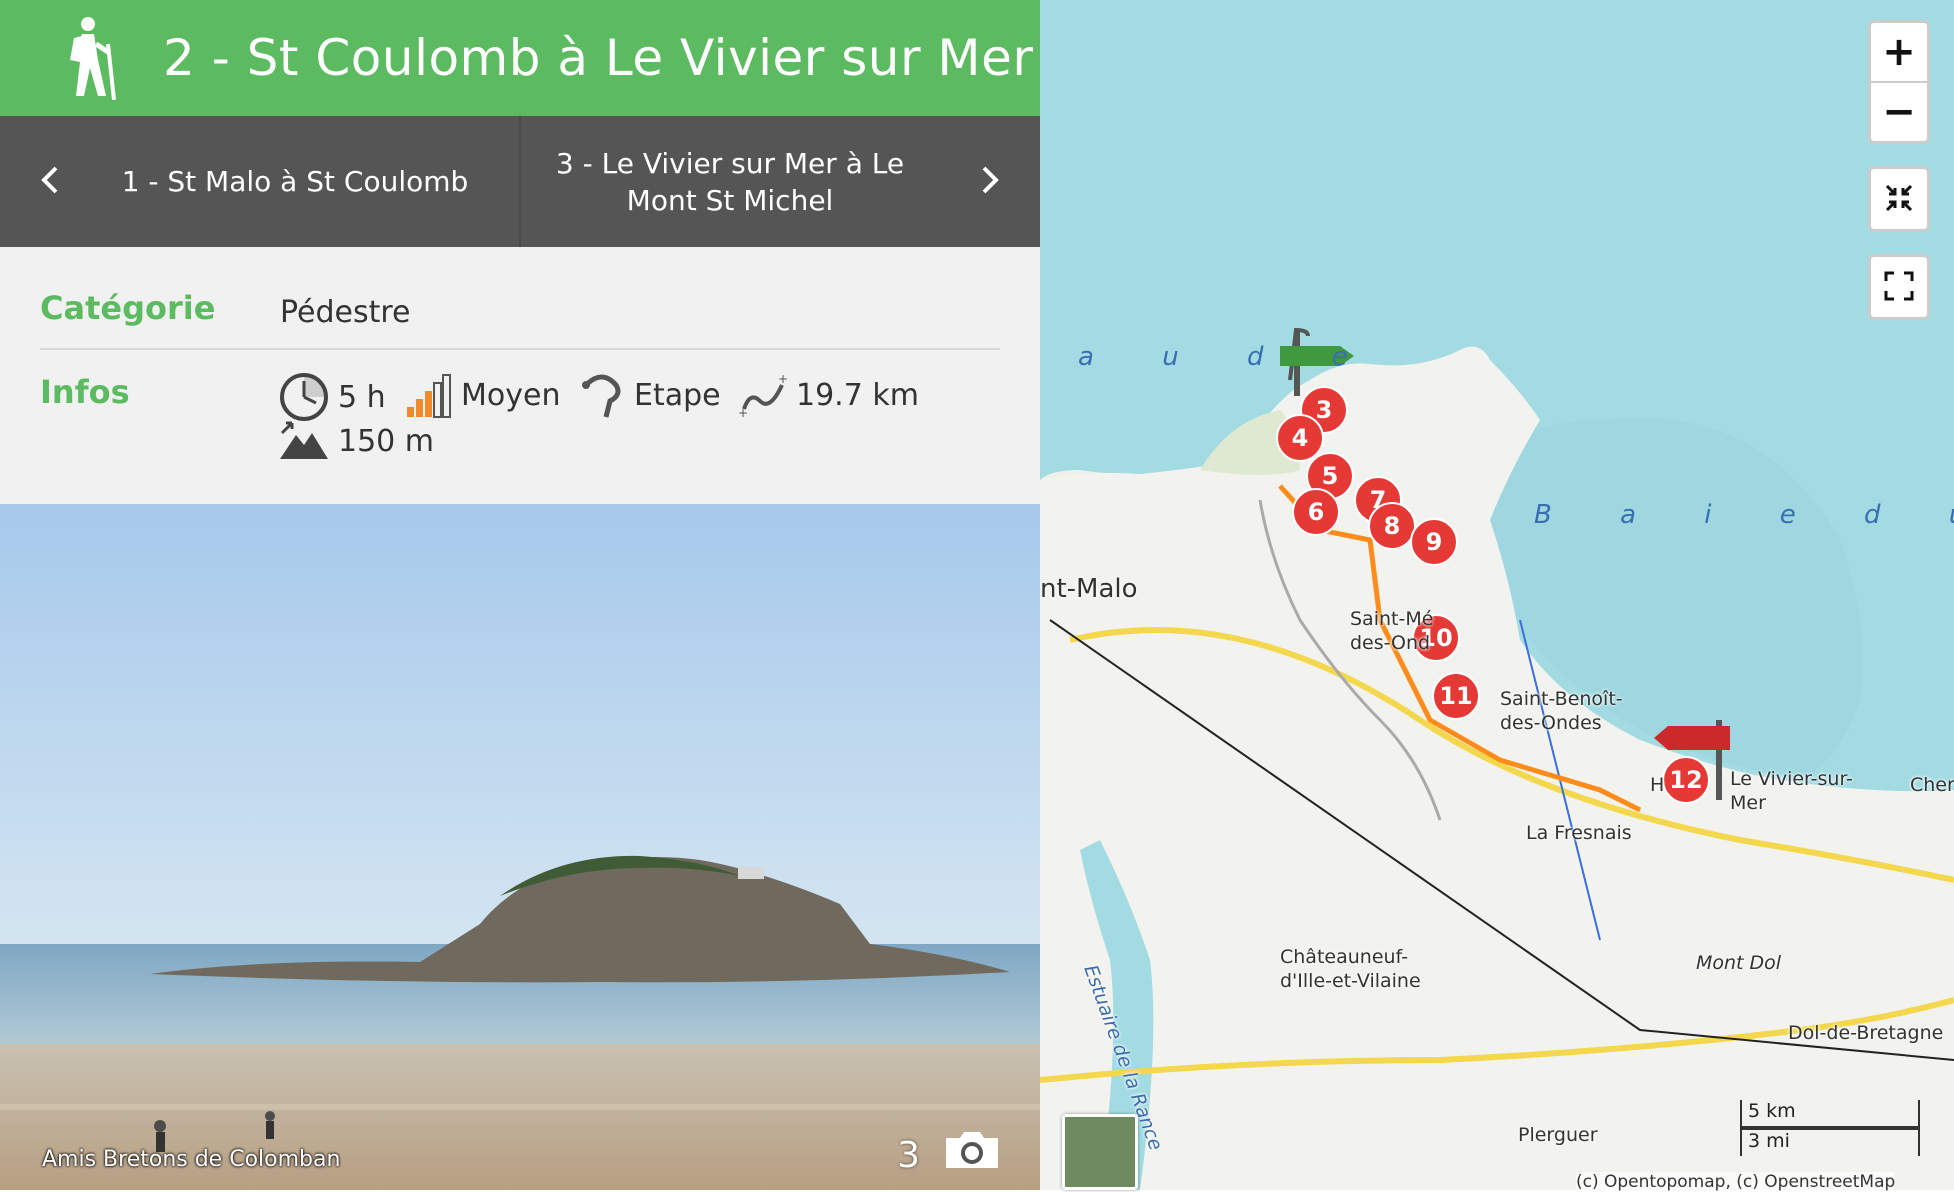 The image size is (1954, 1192). What do you see at coordinates (1228, 357) in the screenshot?
I see `sea-label: a u d e` at bounding box center [1228, 357].